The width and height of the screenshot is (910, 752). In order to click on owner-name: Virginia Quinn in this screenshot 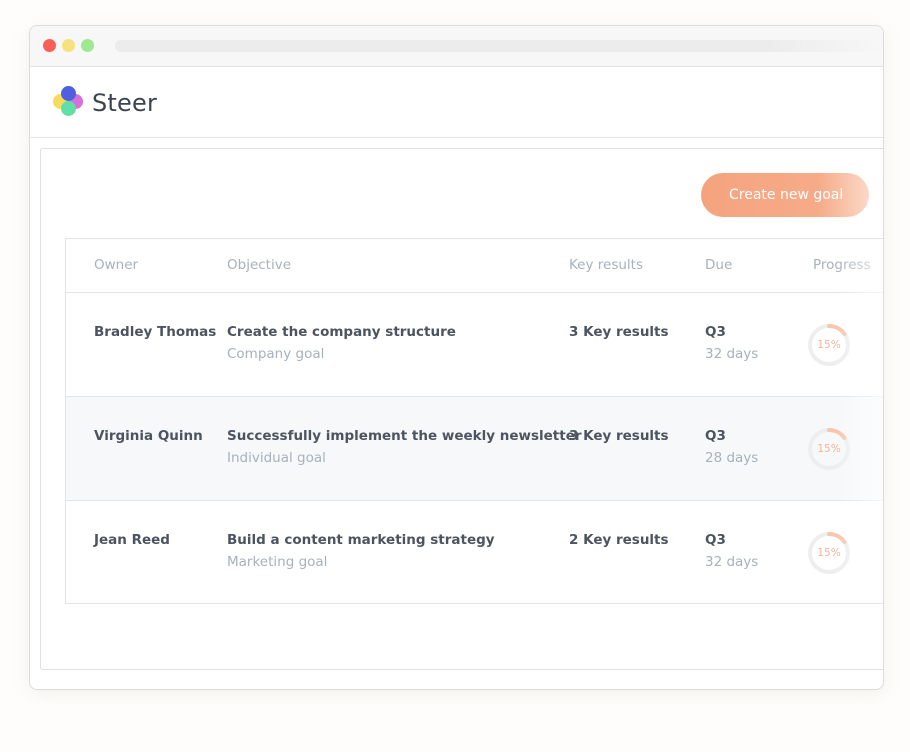, I will do `click(148, 436)`.